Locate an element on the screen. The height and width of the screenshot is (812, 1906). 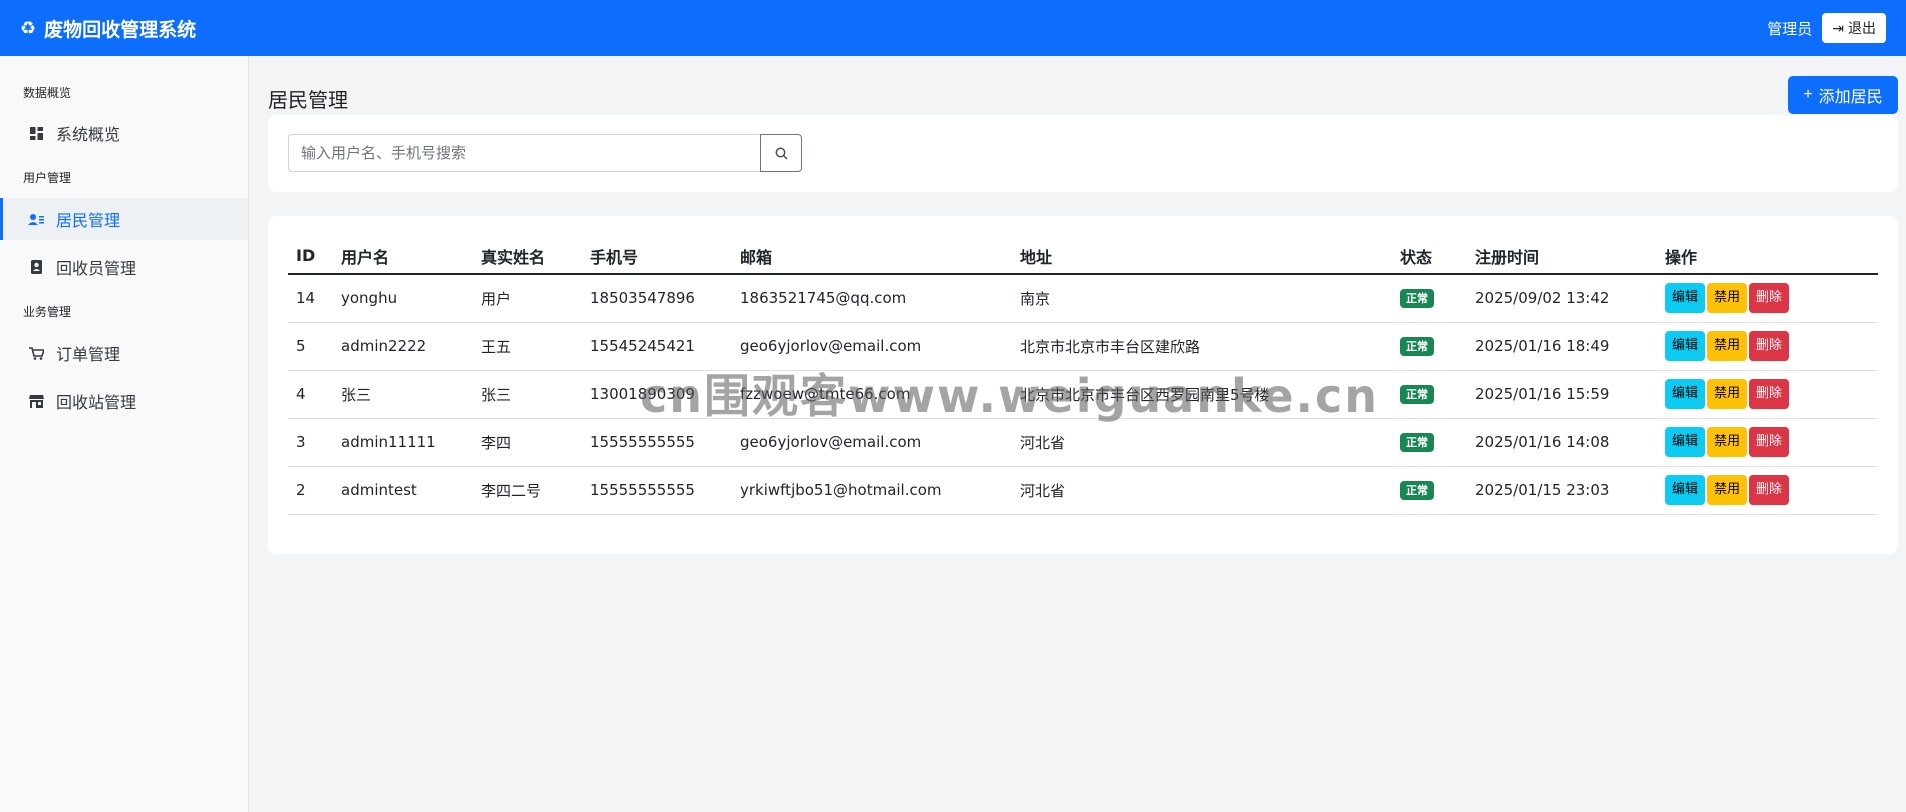
col-header: 真实姓名 is located at coordinates (527, 256).